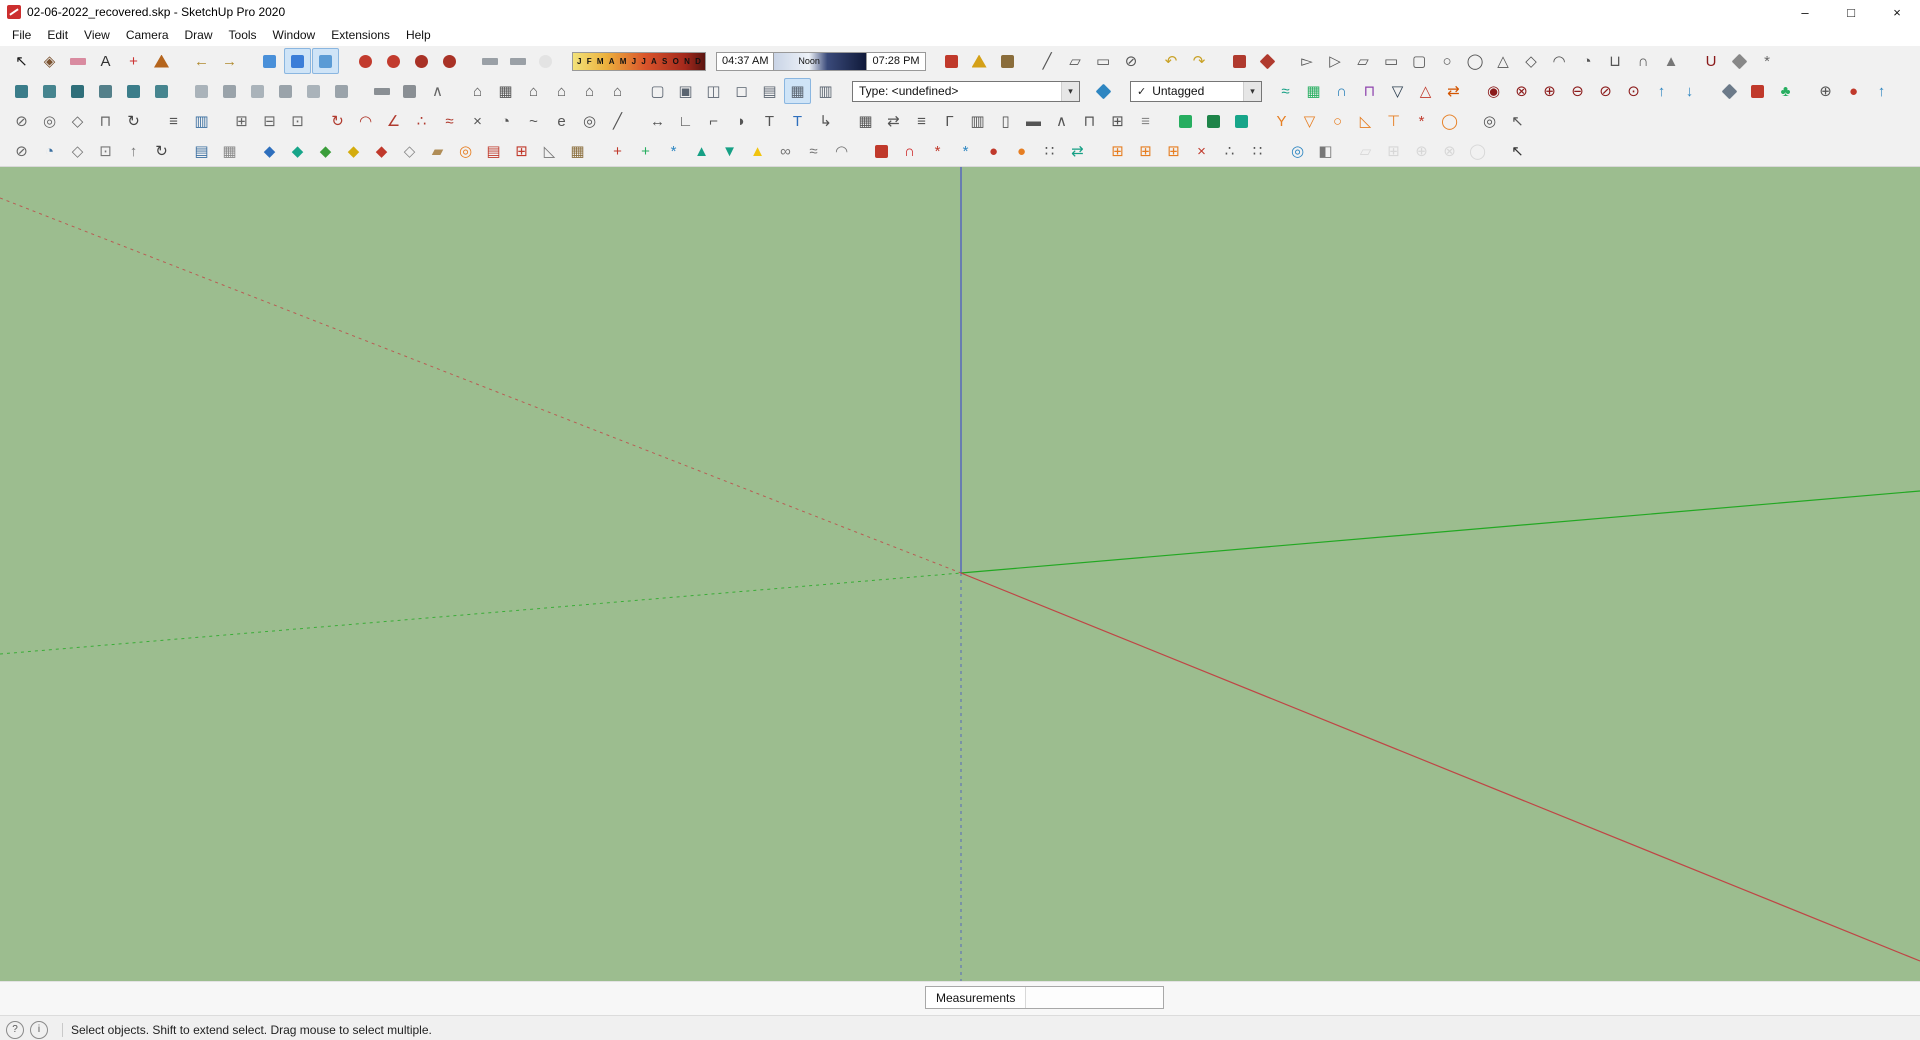 Image resolution: width=1920 pixels, height=1040 pixels. I want to click on bezier-icon: ~, so click(533, 121).